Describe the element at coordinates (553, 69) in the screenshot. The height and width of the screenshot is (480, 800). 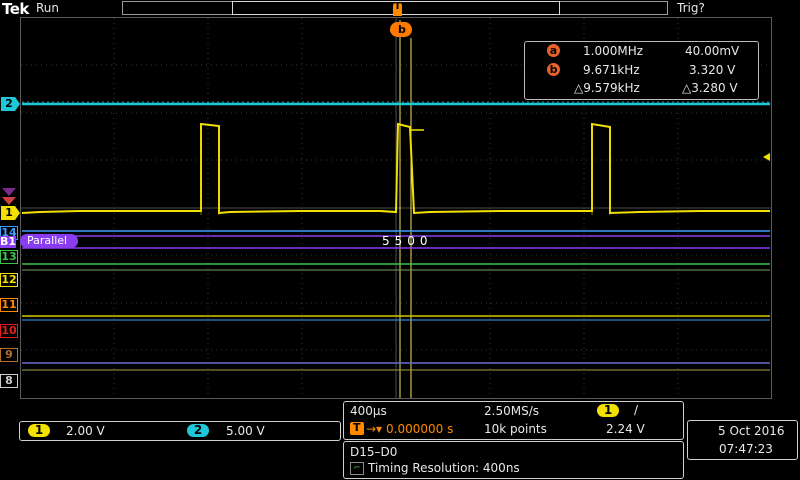
I see `cursor-b-readout-badge: b` at that location.